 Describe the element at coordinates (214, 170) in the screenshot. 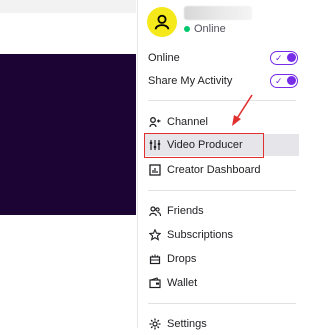

I see `menu-item-label: Creator Dashboard` at that location.